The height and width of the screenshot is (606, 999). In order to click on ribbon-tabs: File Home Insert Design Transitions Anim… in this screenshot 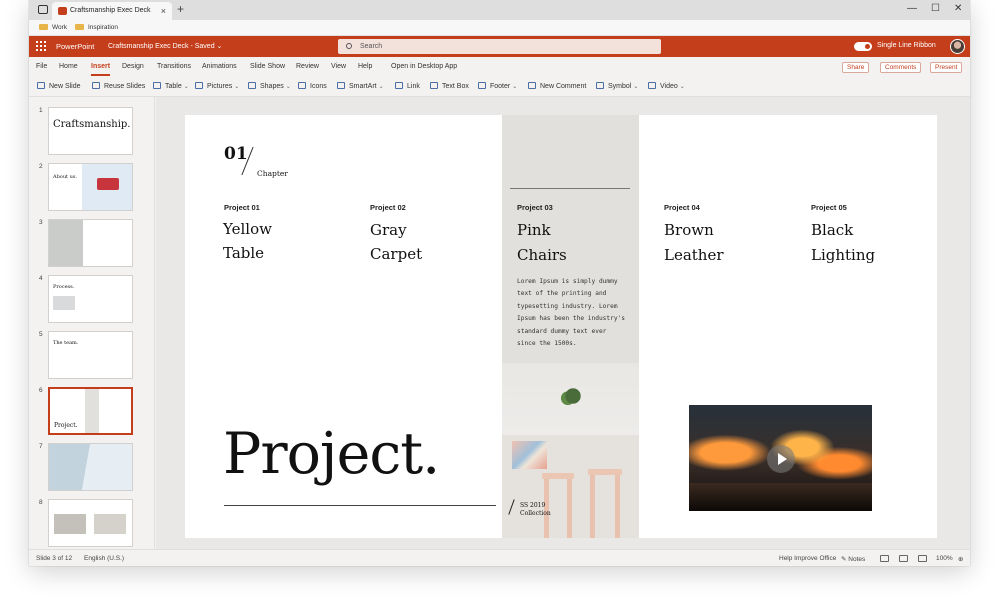, I will do `click(499, 67)`.